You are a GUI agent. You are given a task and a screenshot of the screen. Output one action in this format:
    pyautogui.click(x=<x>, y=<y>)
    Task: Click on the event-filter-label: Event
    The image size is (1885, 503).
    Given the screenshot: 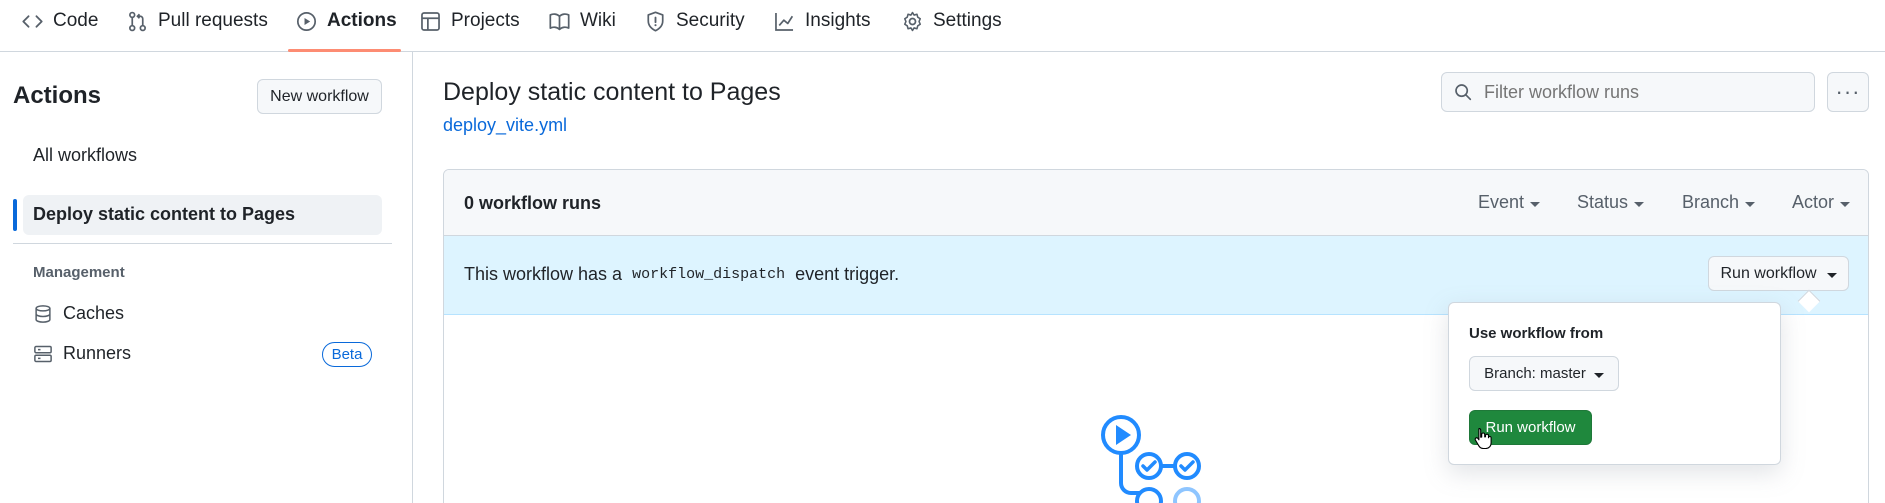 What is the action you would take?
    pyautogui.click(x=1501, y=202)
    